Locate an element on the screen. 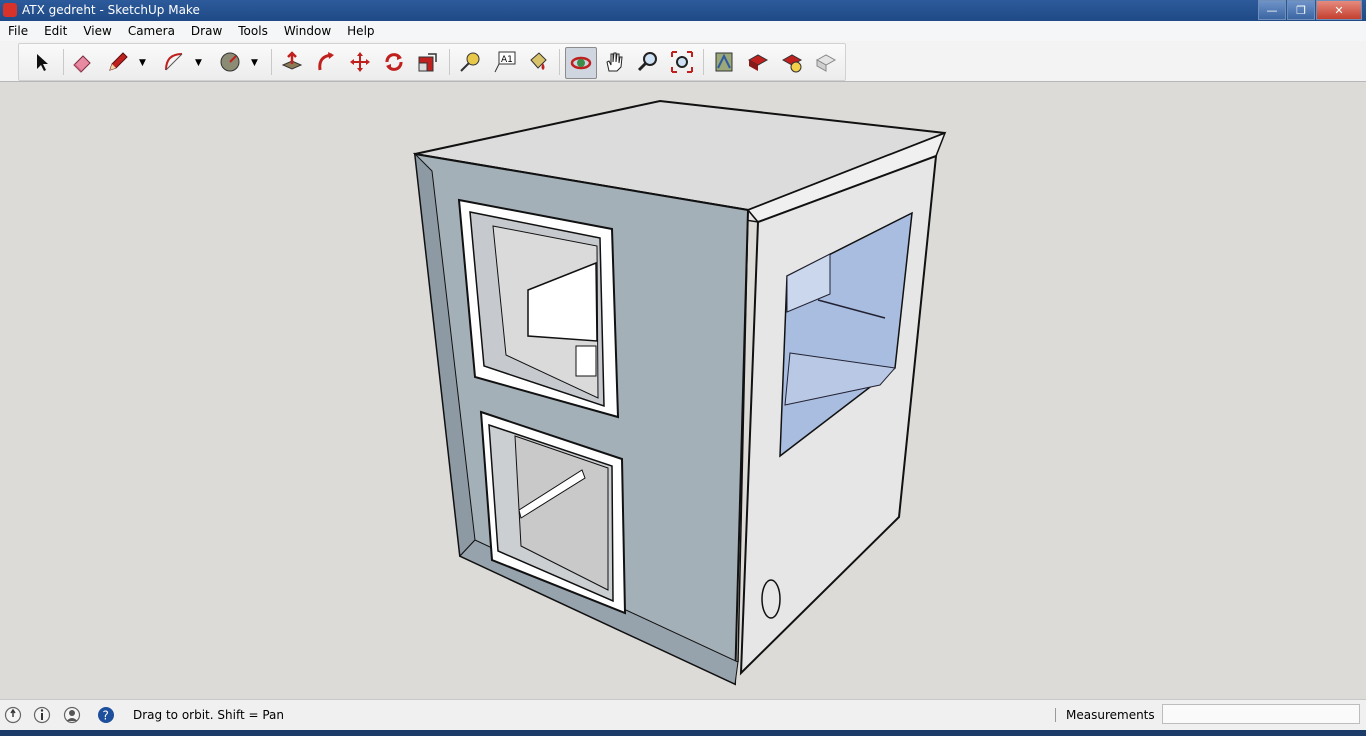 The image size is (1366, 736). zoom-tool-button is located at coordinates (648, 62).